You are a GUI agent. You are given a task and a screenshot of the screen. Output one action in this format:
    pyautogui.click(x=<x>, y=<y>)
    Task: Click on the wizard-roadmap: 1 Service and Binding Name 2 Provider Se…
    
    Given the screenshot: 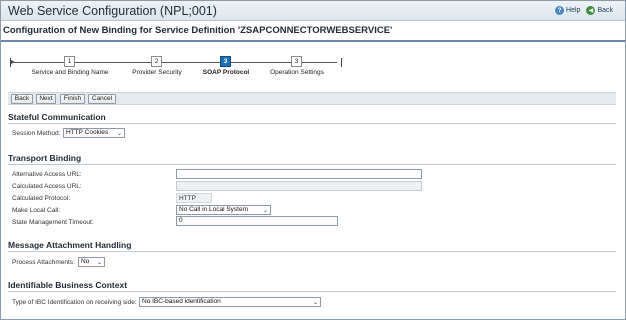 What is the action you would take?
    pyautogui.click(x=313, y=65)
    